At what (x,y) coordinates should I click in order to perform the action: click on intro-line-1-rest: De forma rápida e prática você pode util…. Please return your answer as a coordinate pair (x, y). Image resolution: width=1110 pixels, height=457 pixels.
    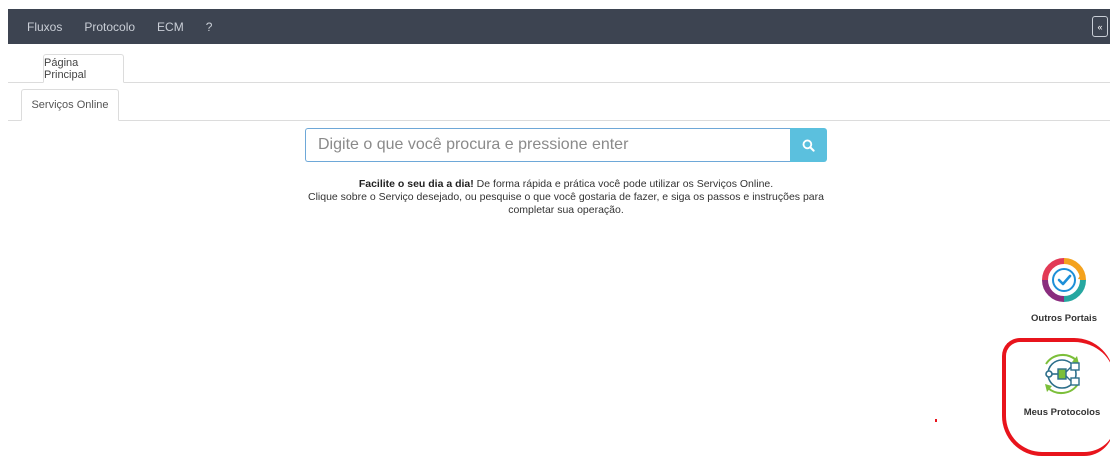
    Looking at the image, I should click on (623, 184).